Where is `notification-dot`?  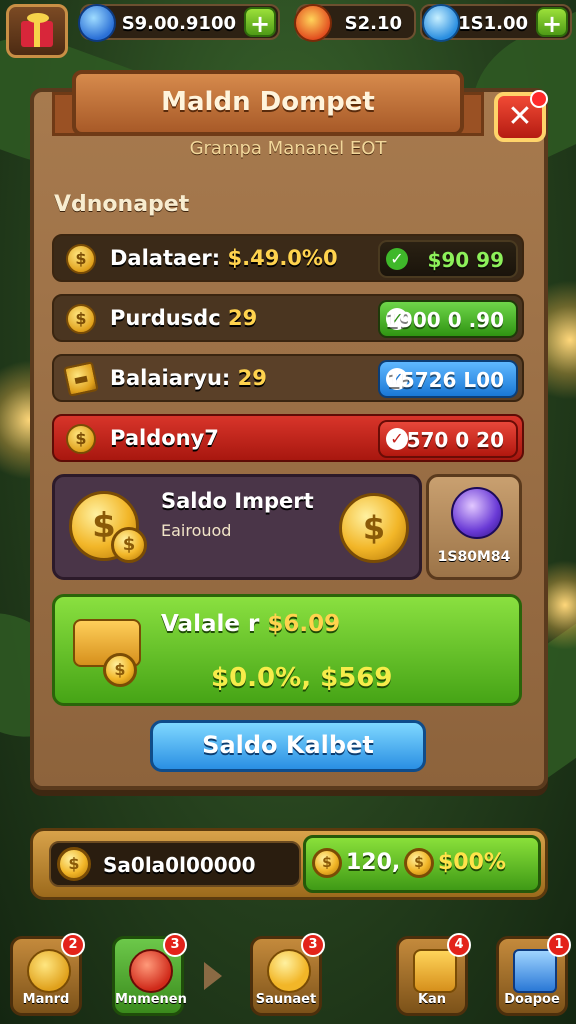 notification-dot is located at coordinates (539, 99).